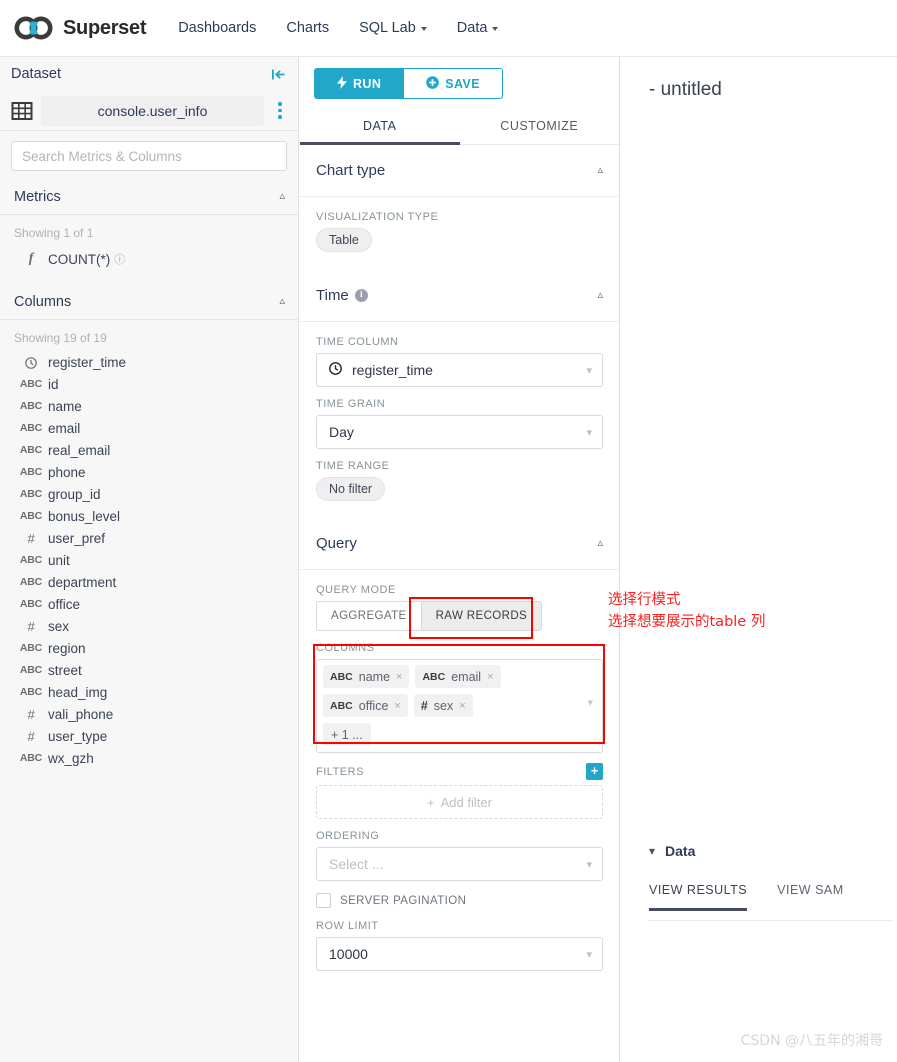 This screenshot has height=1062, width=897. What do you see at coordinates (589, 370) in the screenshot?
I see `chevron-down-icon: ▾` at bounding box center [589, 370].